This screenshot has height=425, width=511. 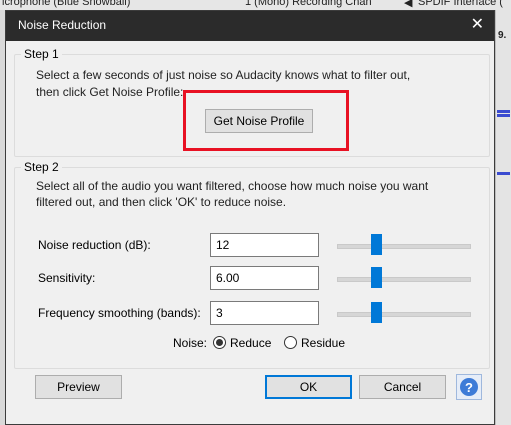 I want to click on sensitivity-slider, so click(x=404, y=278).